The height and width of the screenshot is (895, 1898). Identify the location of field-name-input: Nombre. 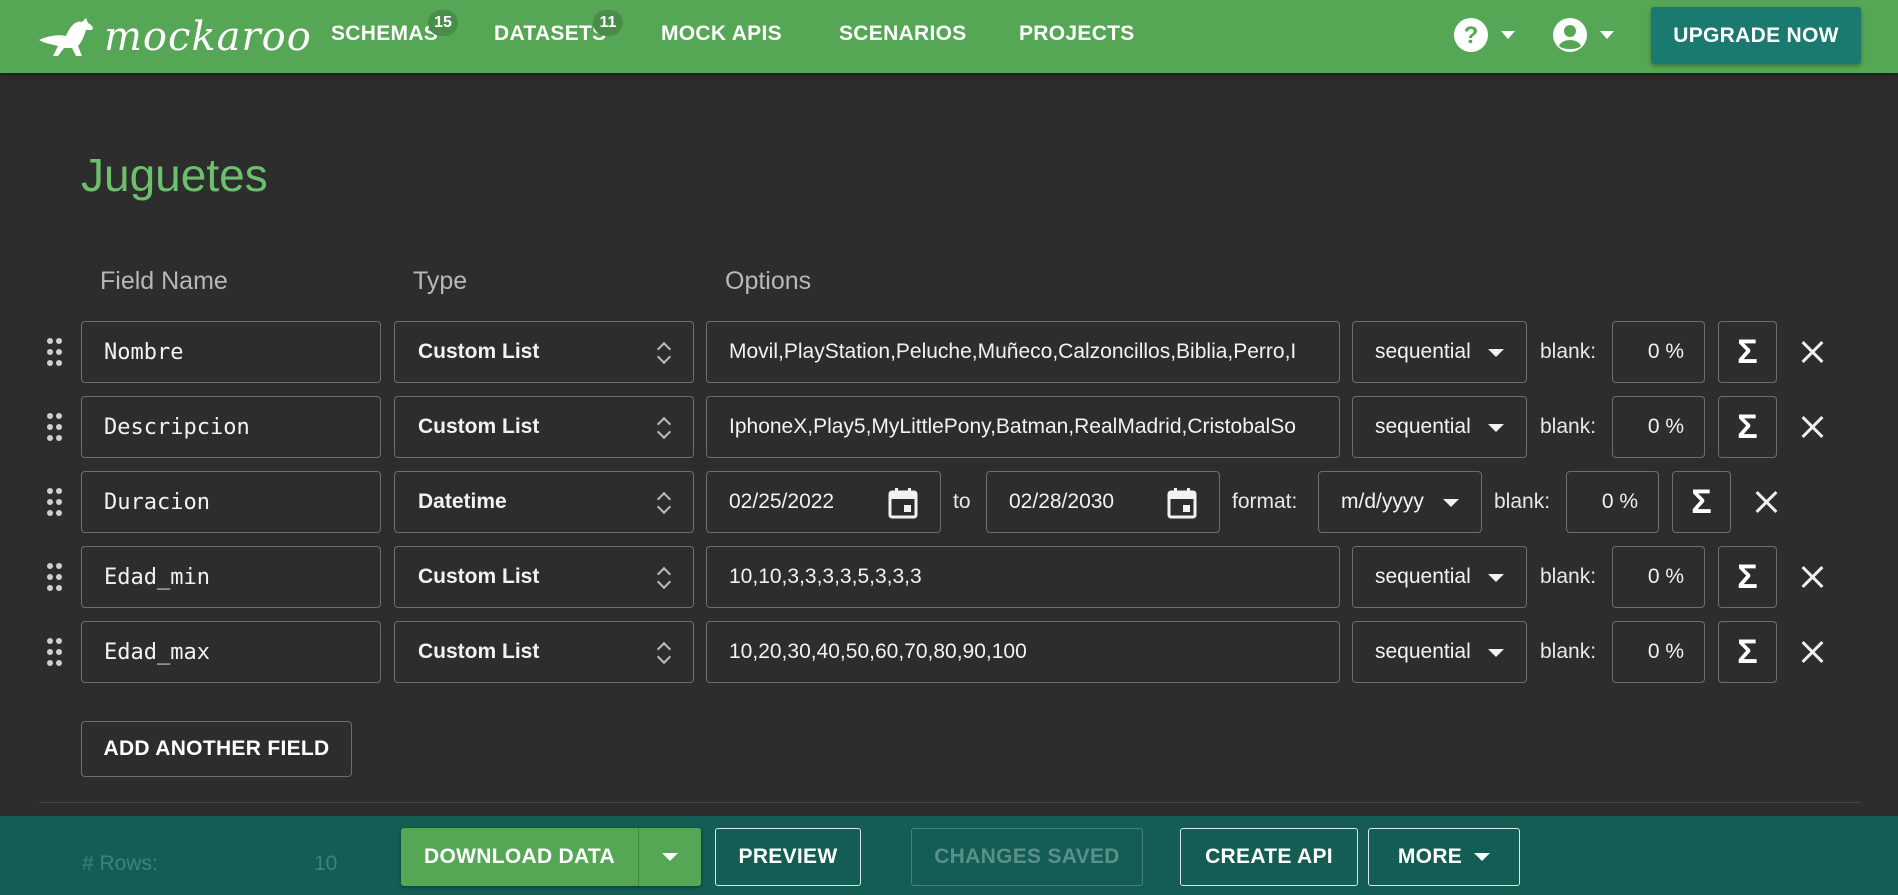
(231, 352).